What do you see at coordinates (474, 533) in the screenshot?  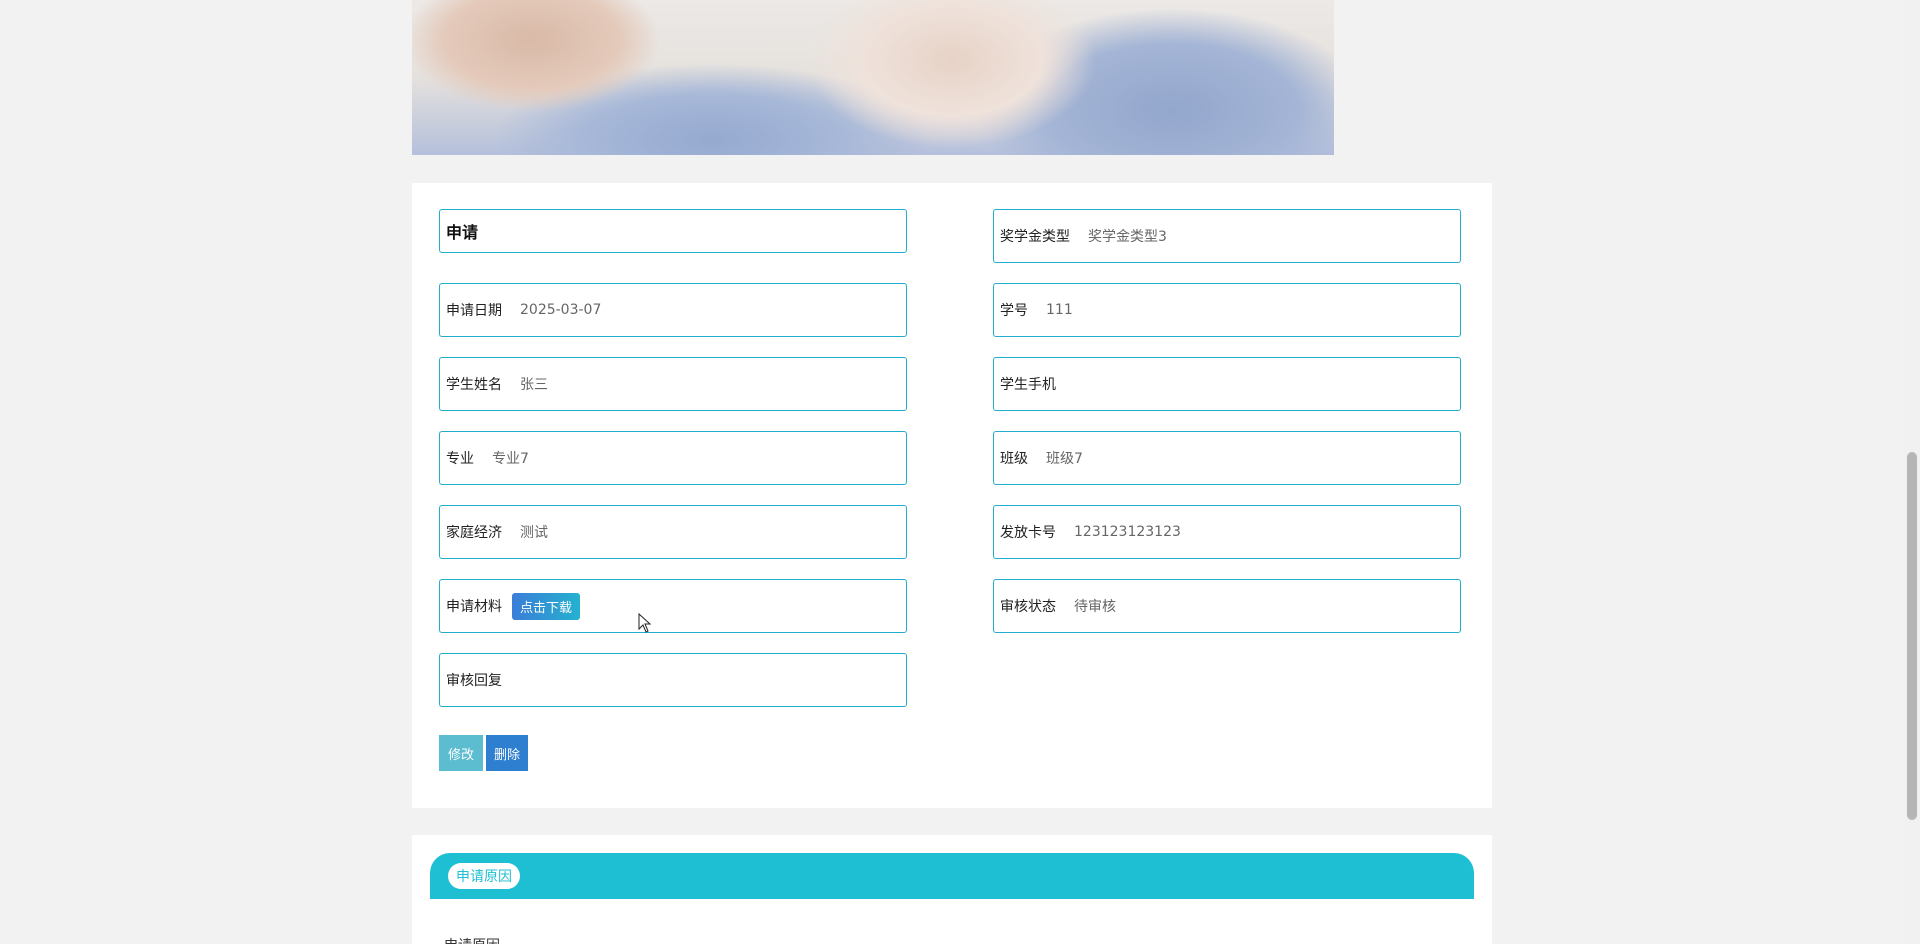 I see `family-economy-label: 家庭经济` at bounding box center [474, 533].